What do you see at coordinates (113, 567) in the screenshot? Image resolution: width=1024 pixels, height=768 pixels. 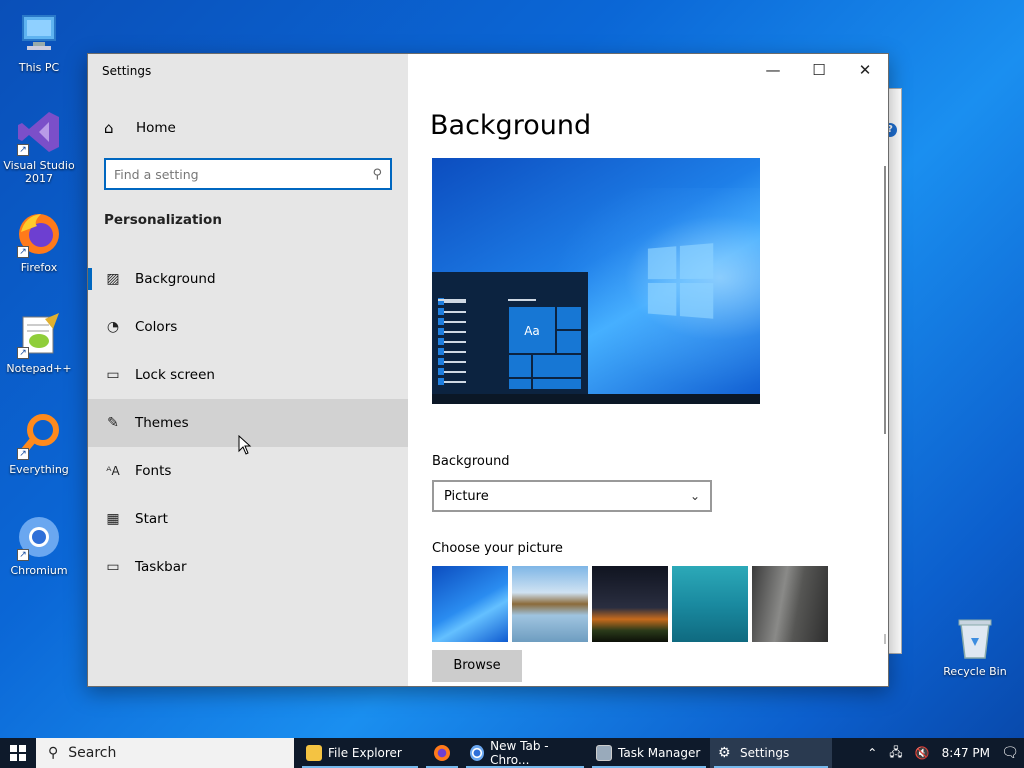 I see `taskbar-icon: ▭` at bounding box center [113, 567].